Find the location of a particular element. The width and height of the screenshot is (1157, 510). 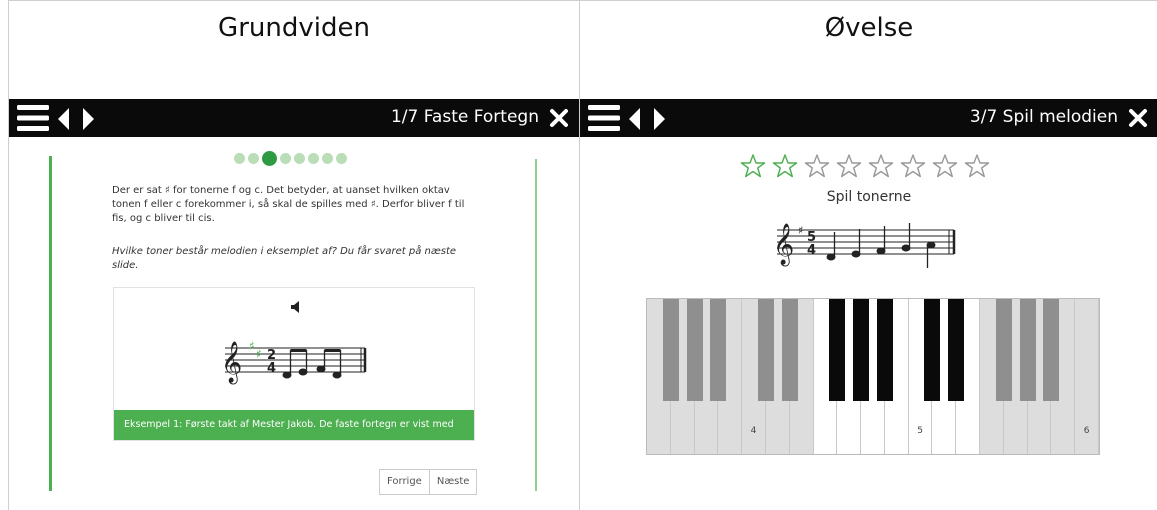

panel-title: Grundviden is located at coordinates (294, 28).